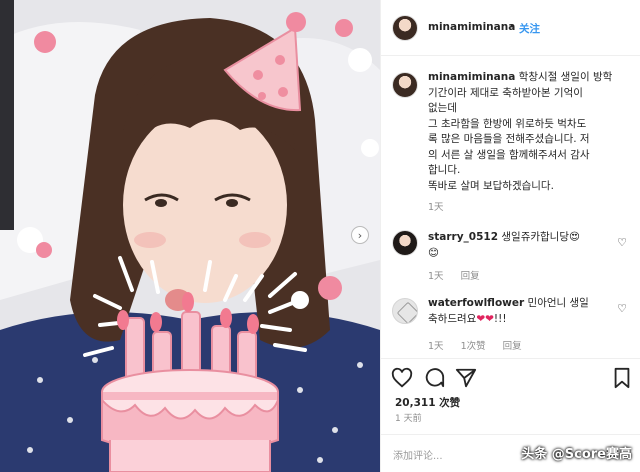 The width and height of the screenshot is (640, 472). I want to click on comment-meta: 1天 1次赞 回复, so click(482, 345).